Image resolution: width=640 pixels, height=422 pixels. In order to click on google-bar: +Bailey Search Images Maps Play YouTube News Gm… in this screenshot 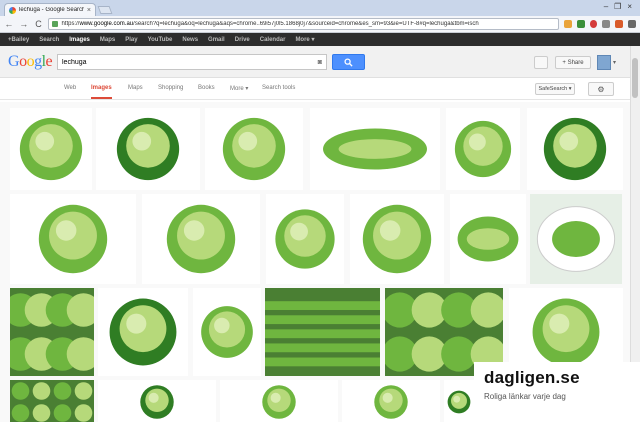, I will do `click(320, 39)`.